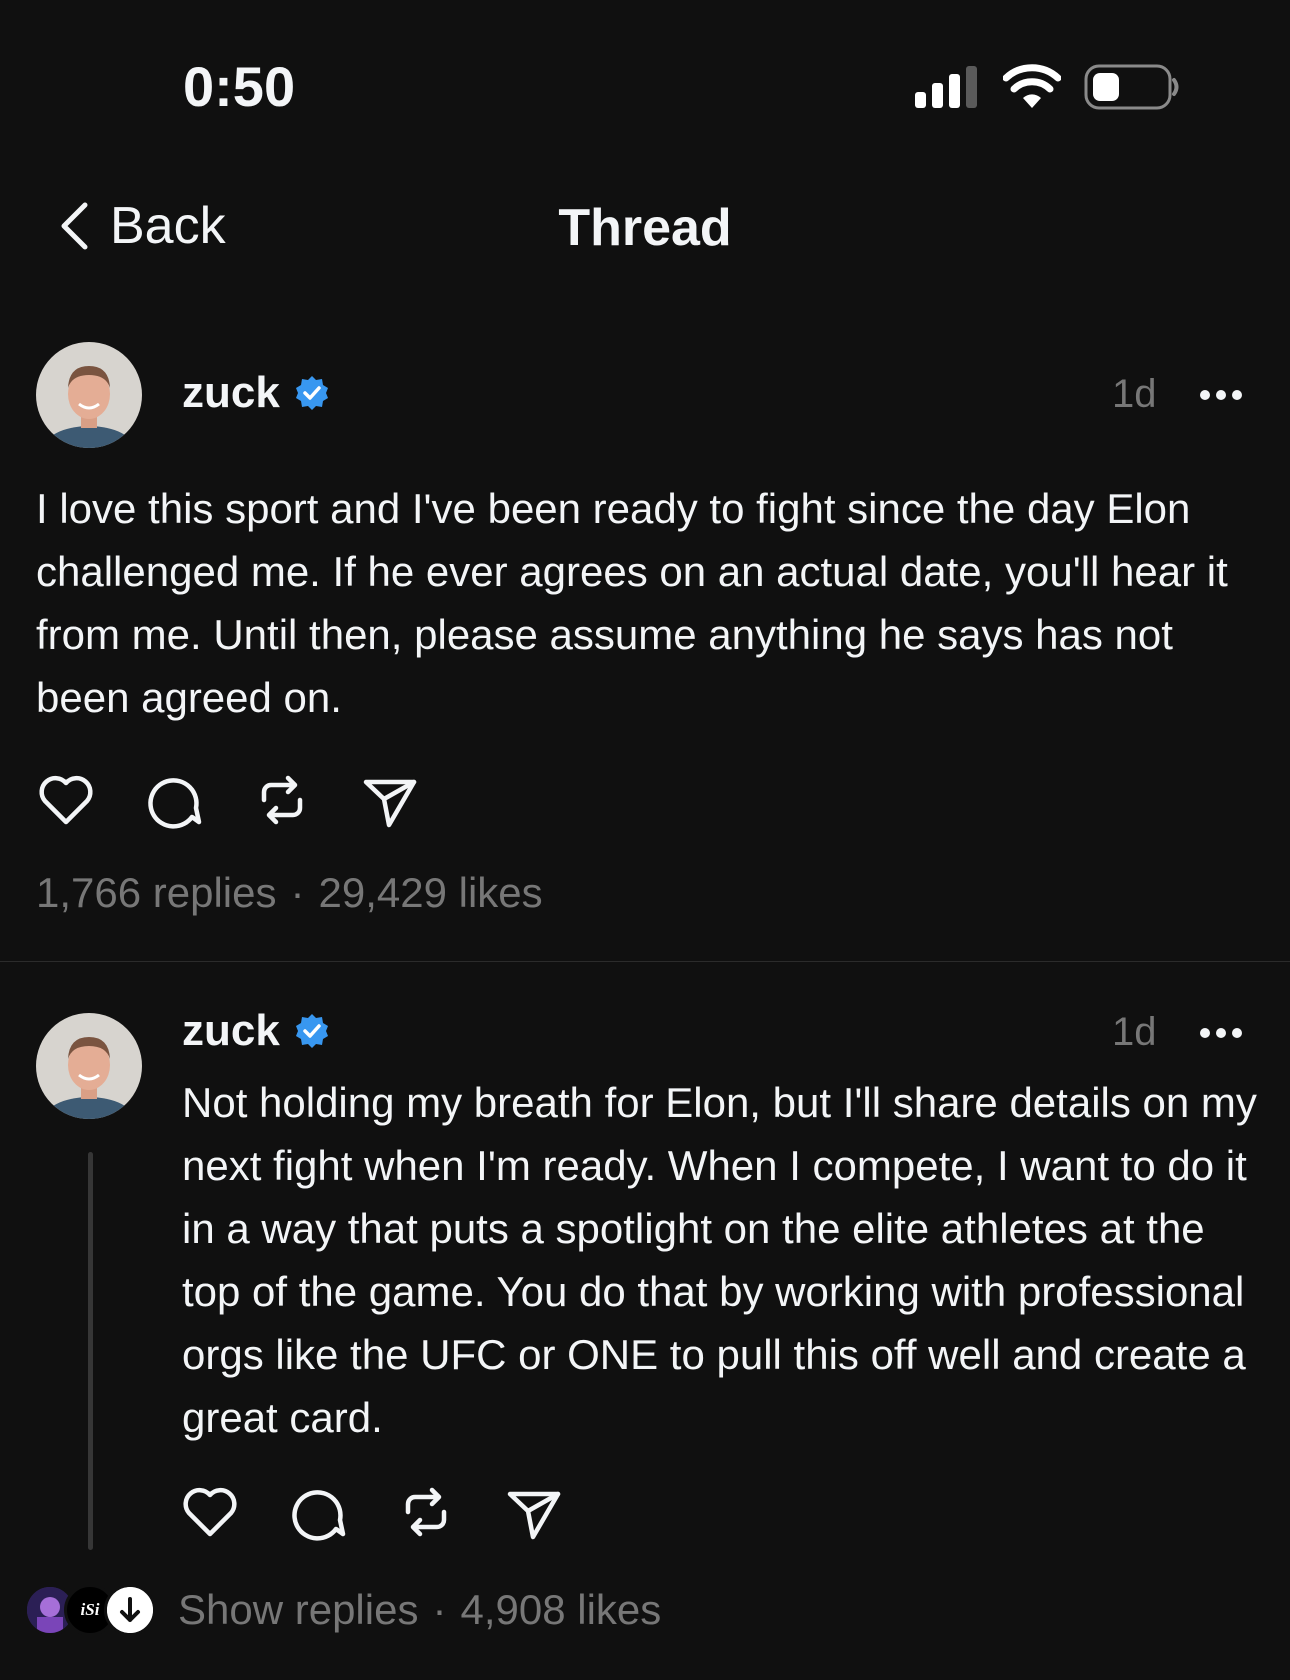  Describe the element at coordinates (156, 893) in the screenshot. I see `replies-count: 1,766 replies` at that location.